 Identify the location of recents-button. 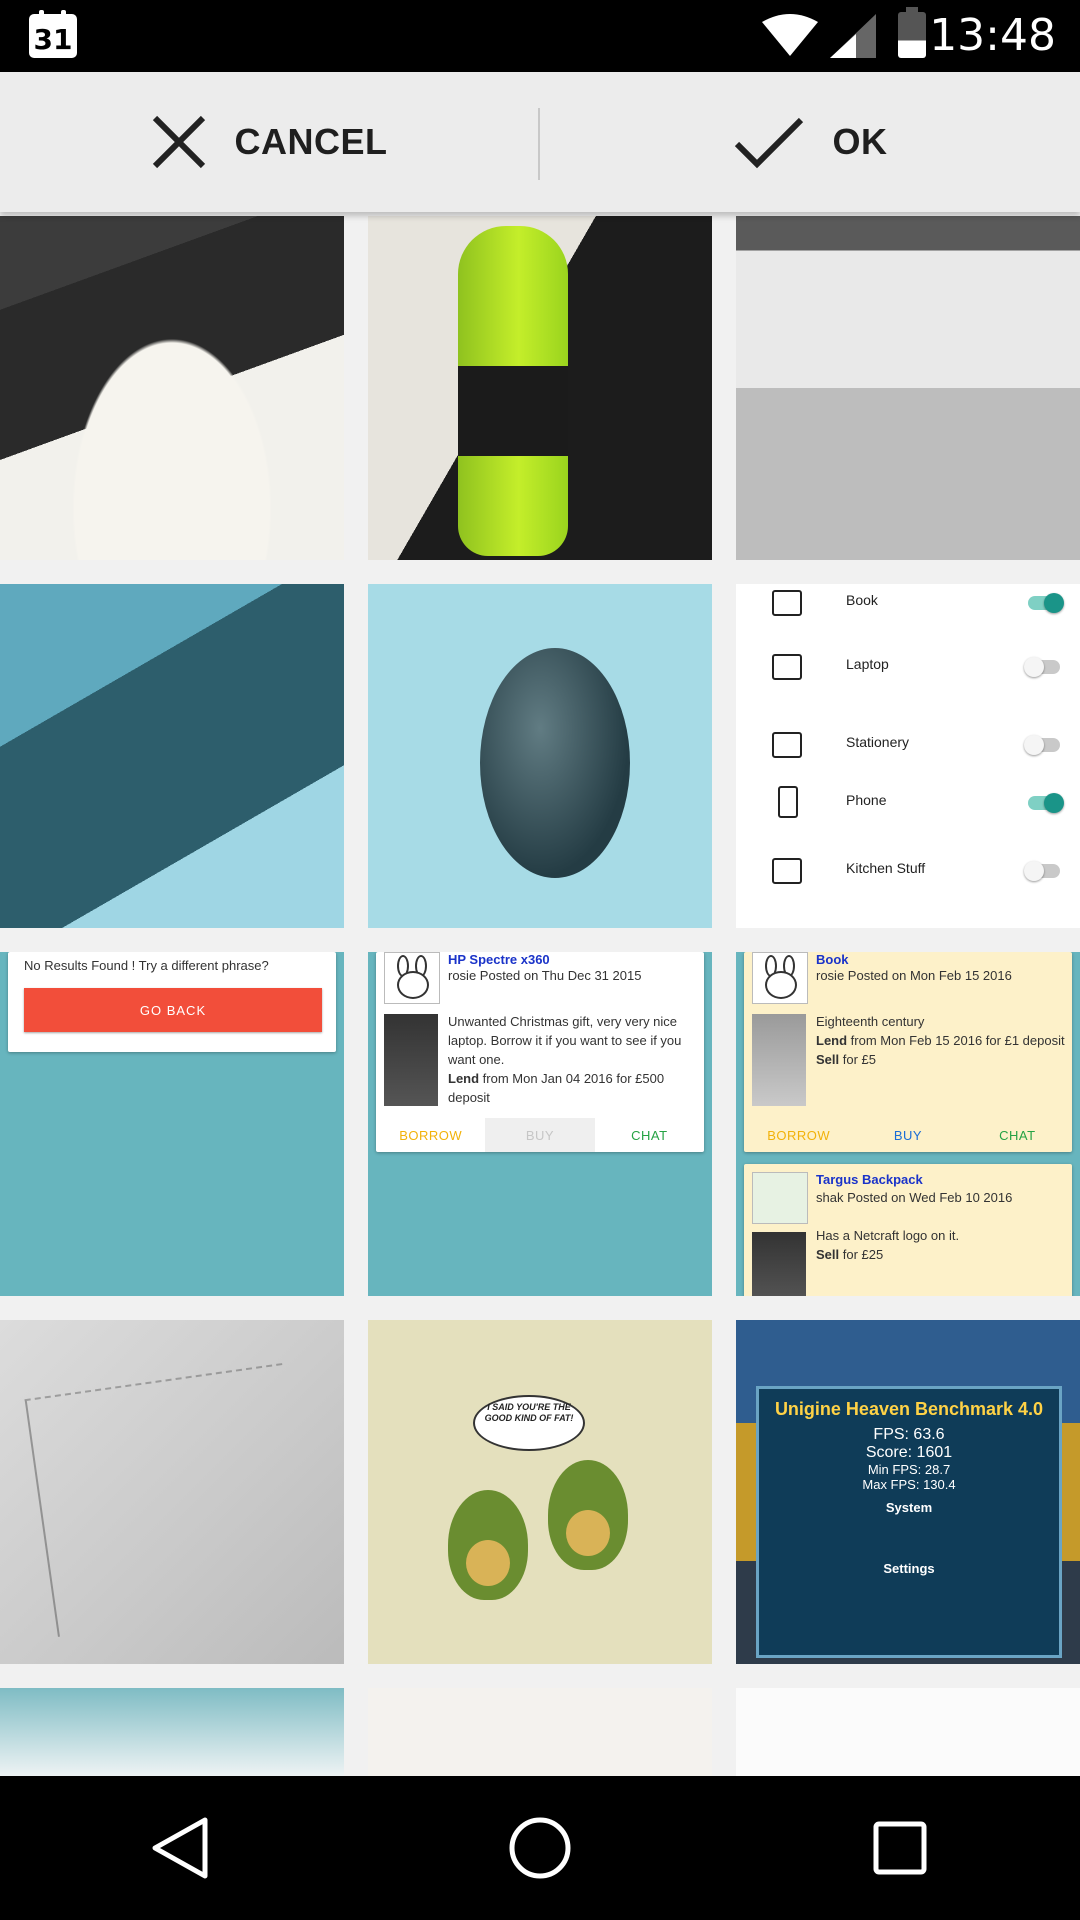
(900, 1848).